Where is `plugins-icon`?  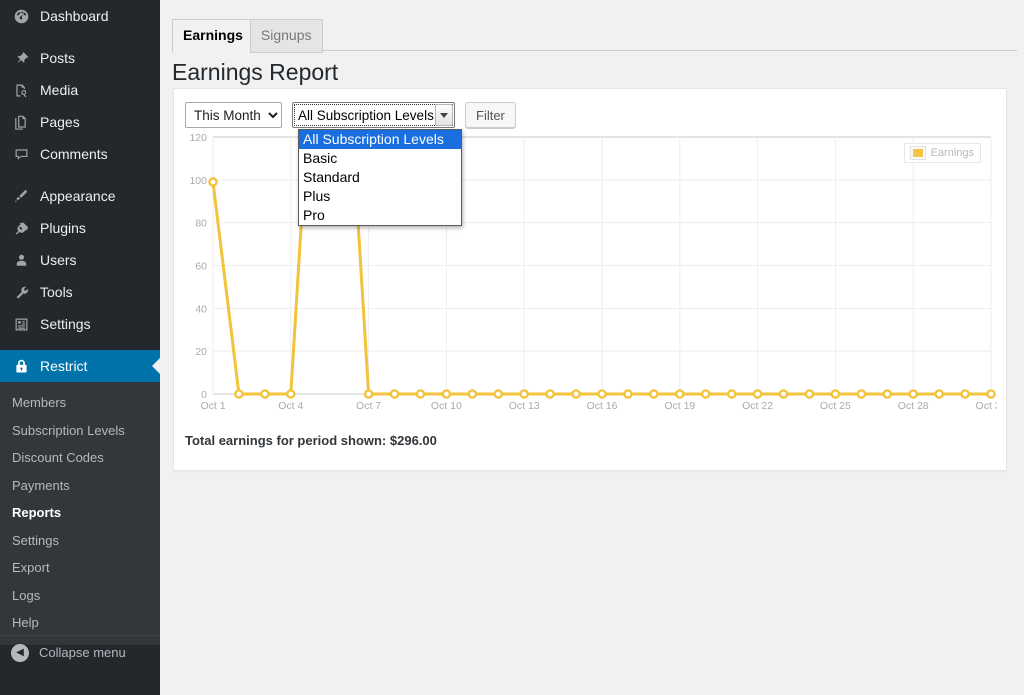 plugins-icon is located at coordinates (21, 228).